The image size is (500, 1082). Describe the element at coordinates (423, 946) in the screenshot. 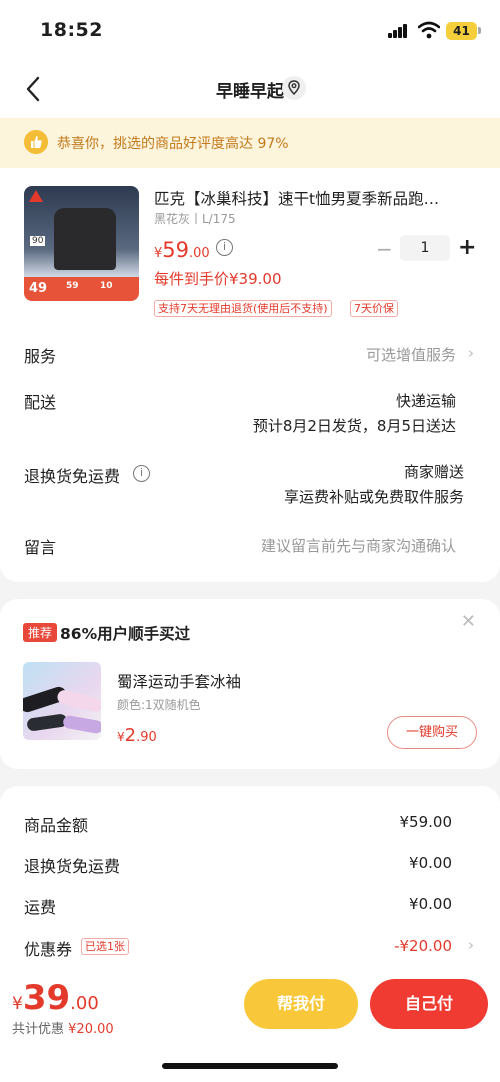

I see `coupon-value: -¥20.00` at that location.